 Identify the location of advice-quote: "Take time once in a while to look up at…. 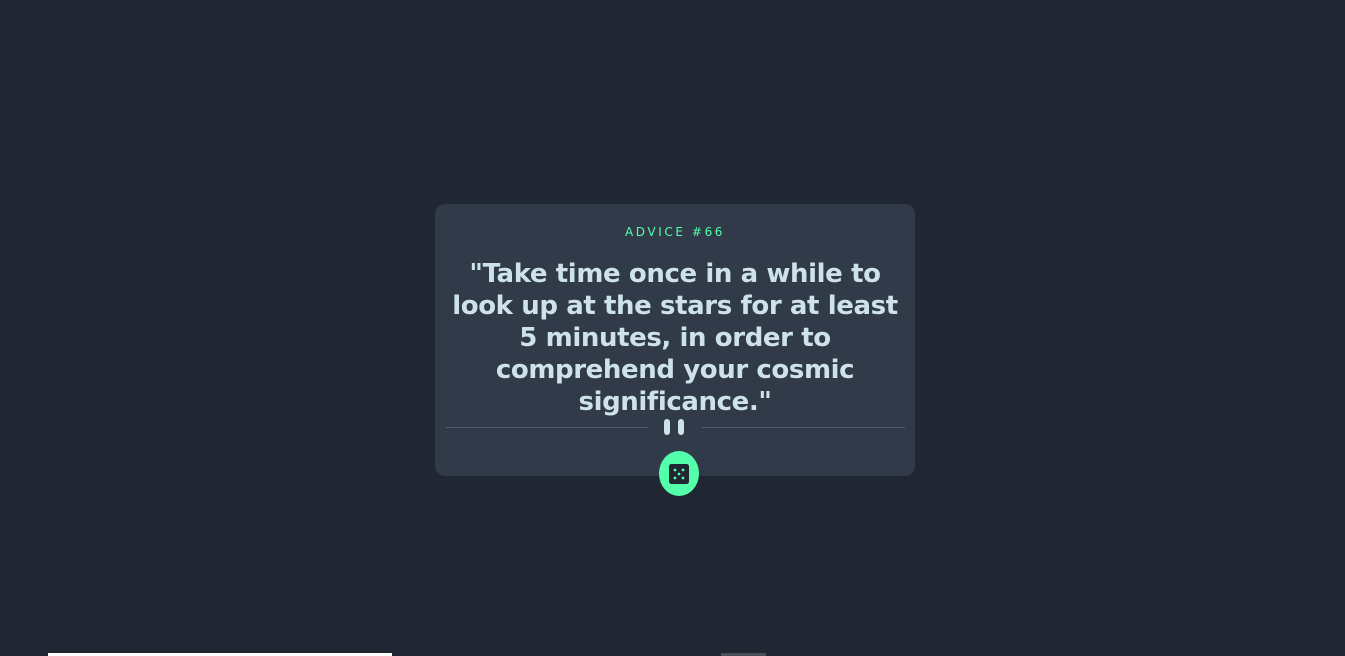
(675, 338).